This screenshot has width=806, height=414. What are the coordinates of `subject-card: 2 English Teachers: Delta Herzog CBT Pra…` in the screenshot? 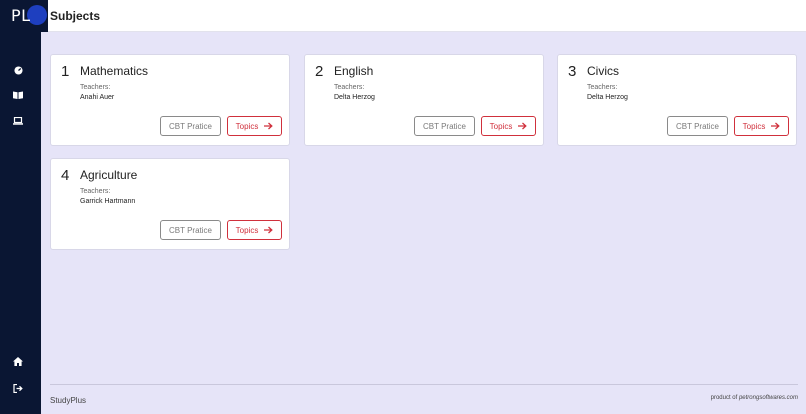 It's located at (424, 100).